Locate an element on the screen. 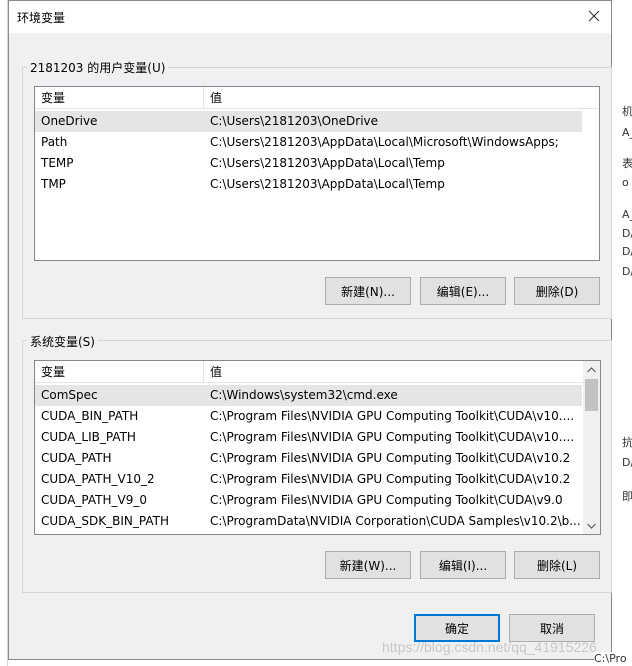 Image resolution: width=632 pixels, height=666 pixels. background-window-left is located at coordinates (4, 333).